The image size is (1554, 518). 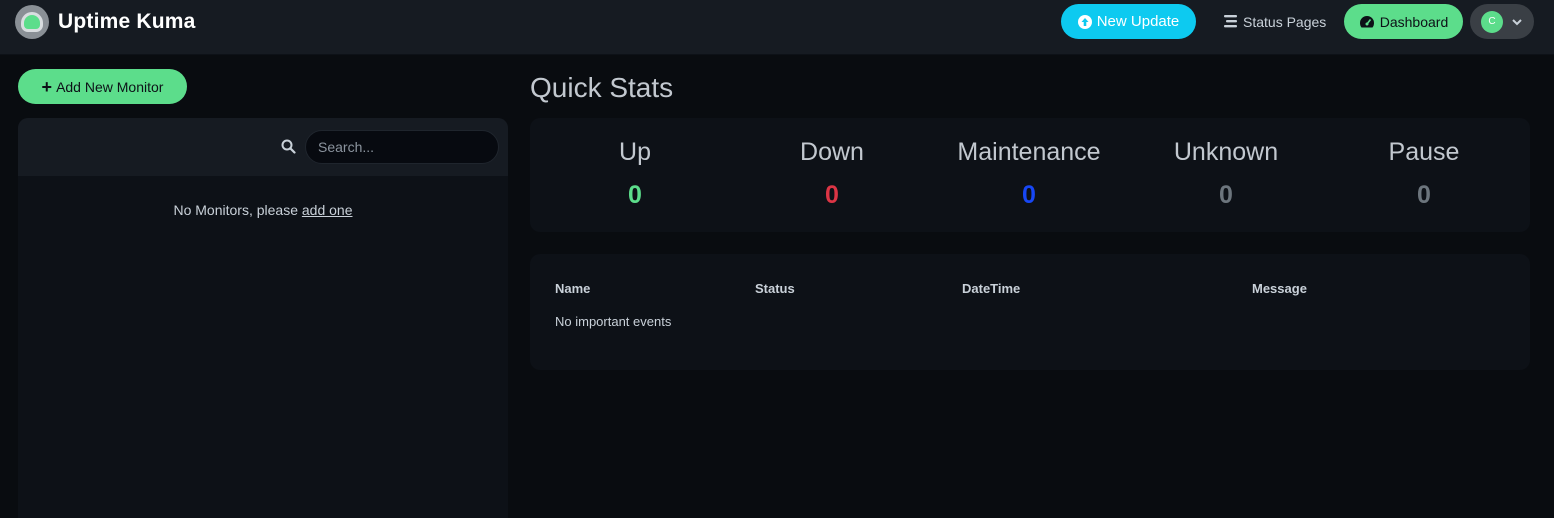 What do you see at coordinates (1226, 152) in the screenshot?
I see `stat-unknown-label: Unknown` at bounding box center [1226, 152].